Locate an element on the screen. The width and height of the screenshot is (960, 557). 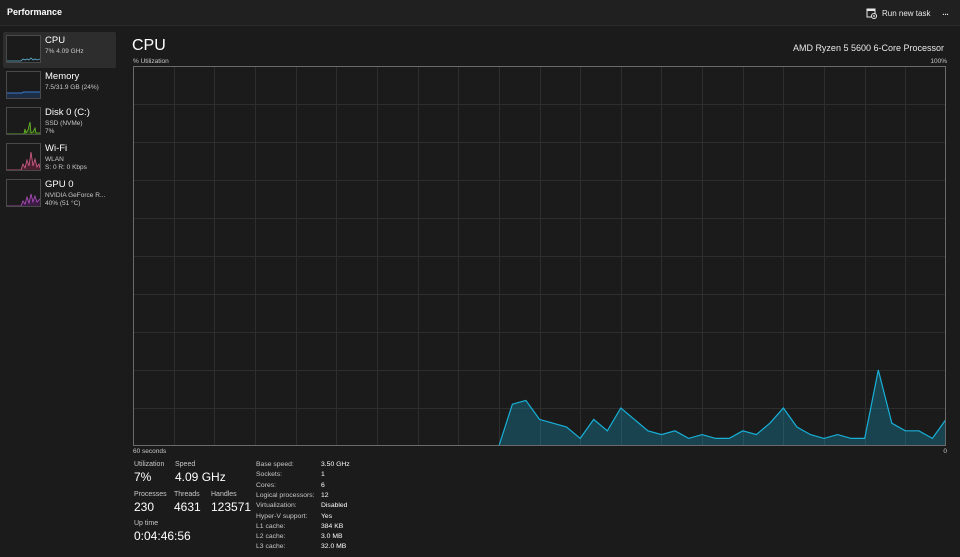
stat-uptime: Up time 0:04:46:56 is located at coordinates (162, 531).